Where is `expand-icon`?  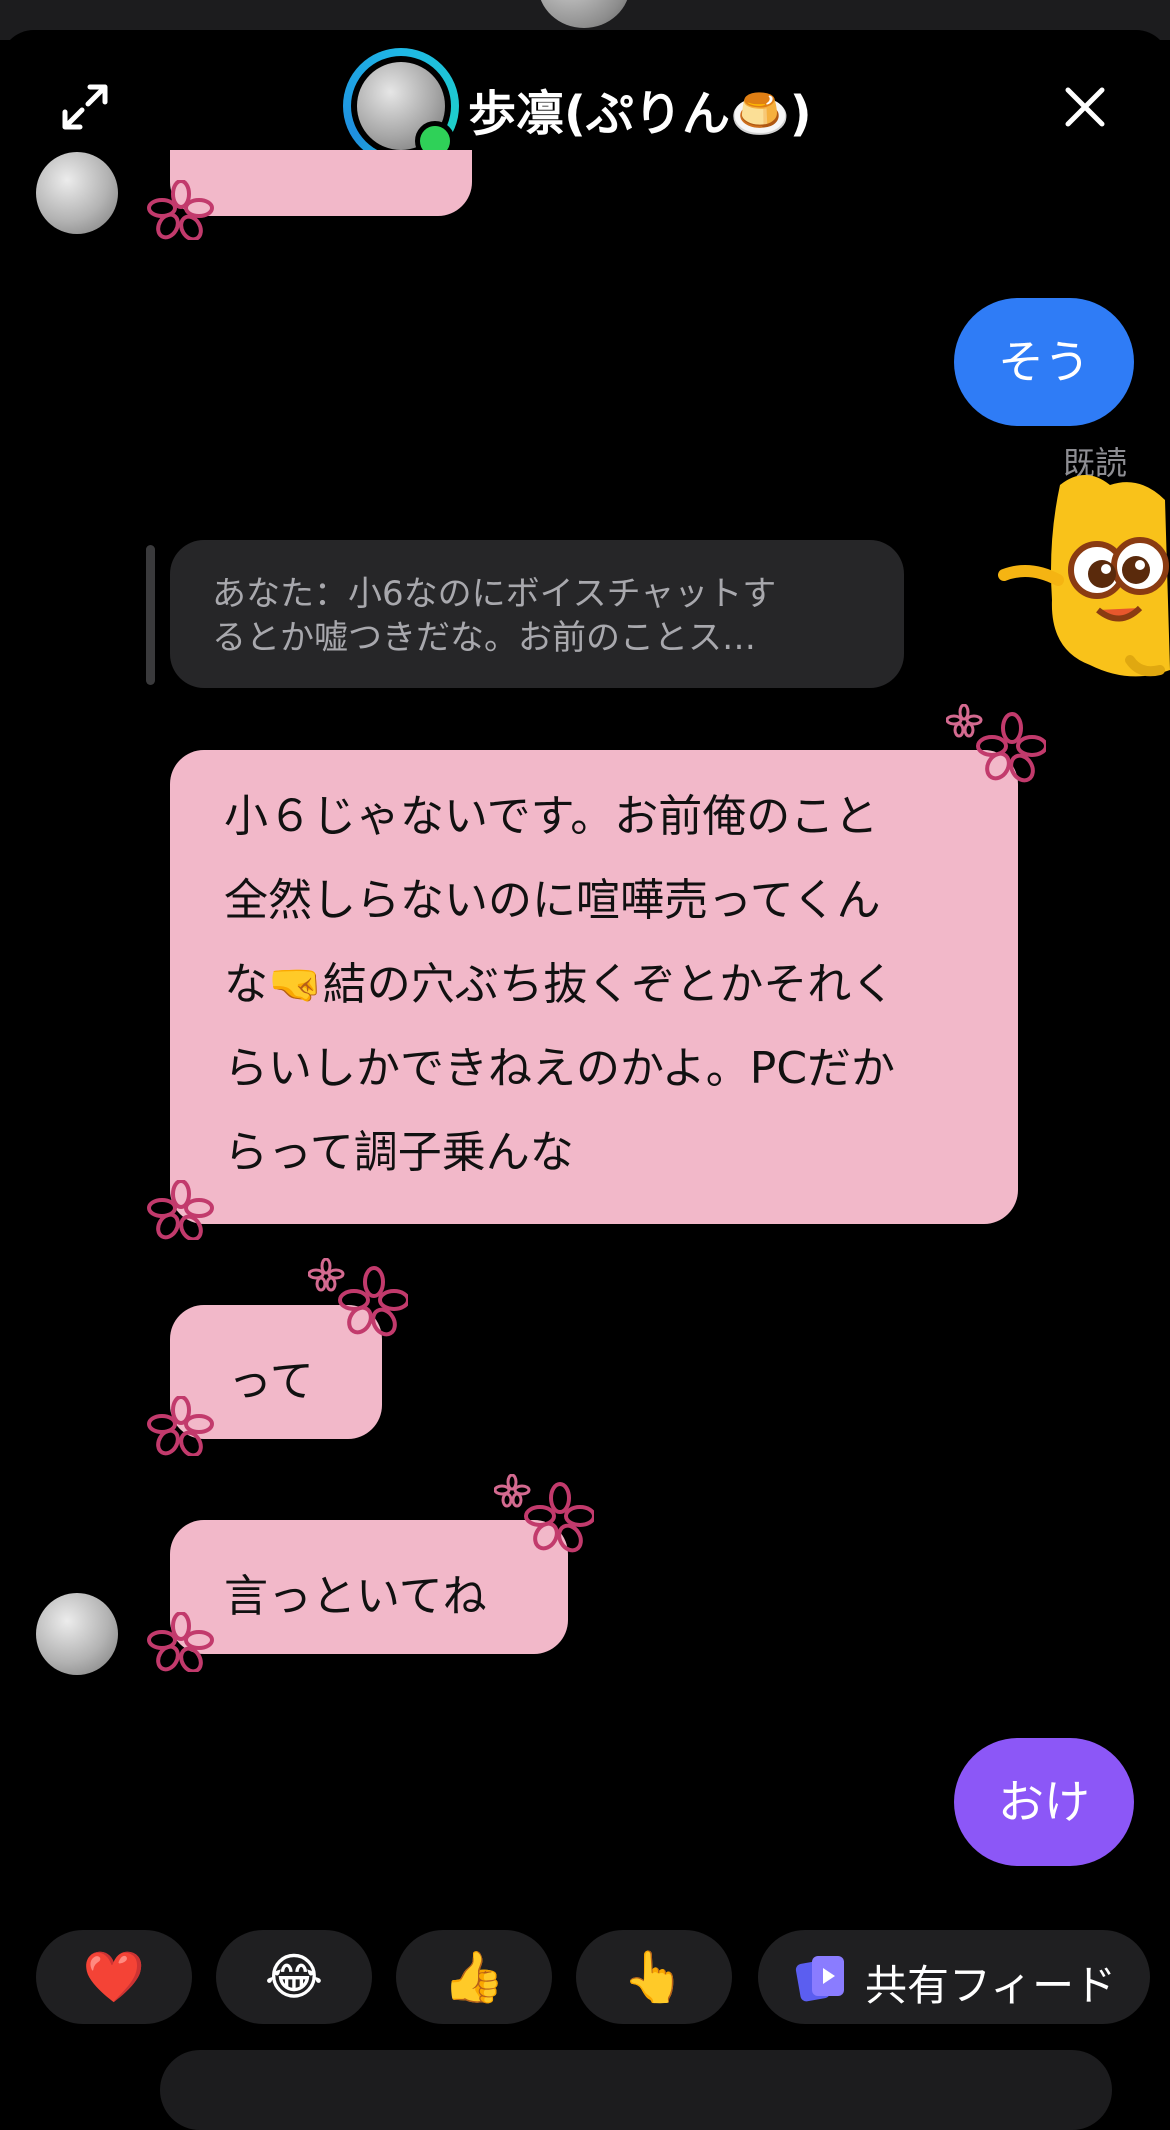
expand-icon is located at coordinates (85, 107).